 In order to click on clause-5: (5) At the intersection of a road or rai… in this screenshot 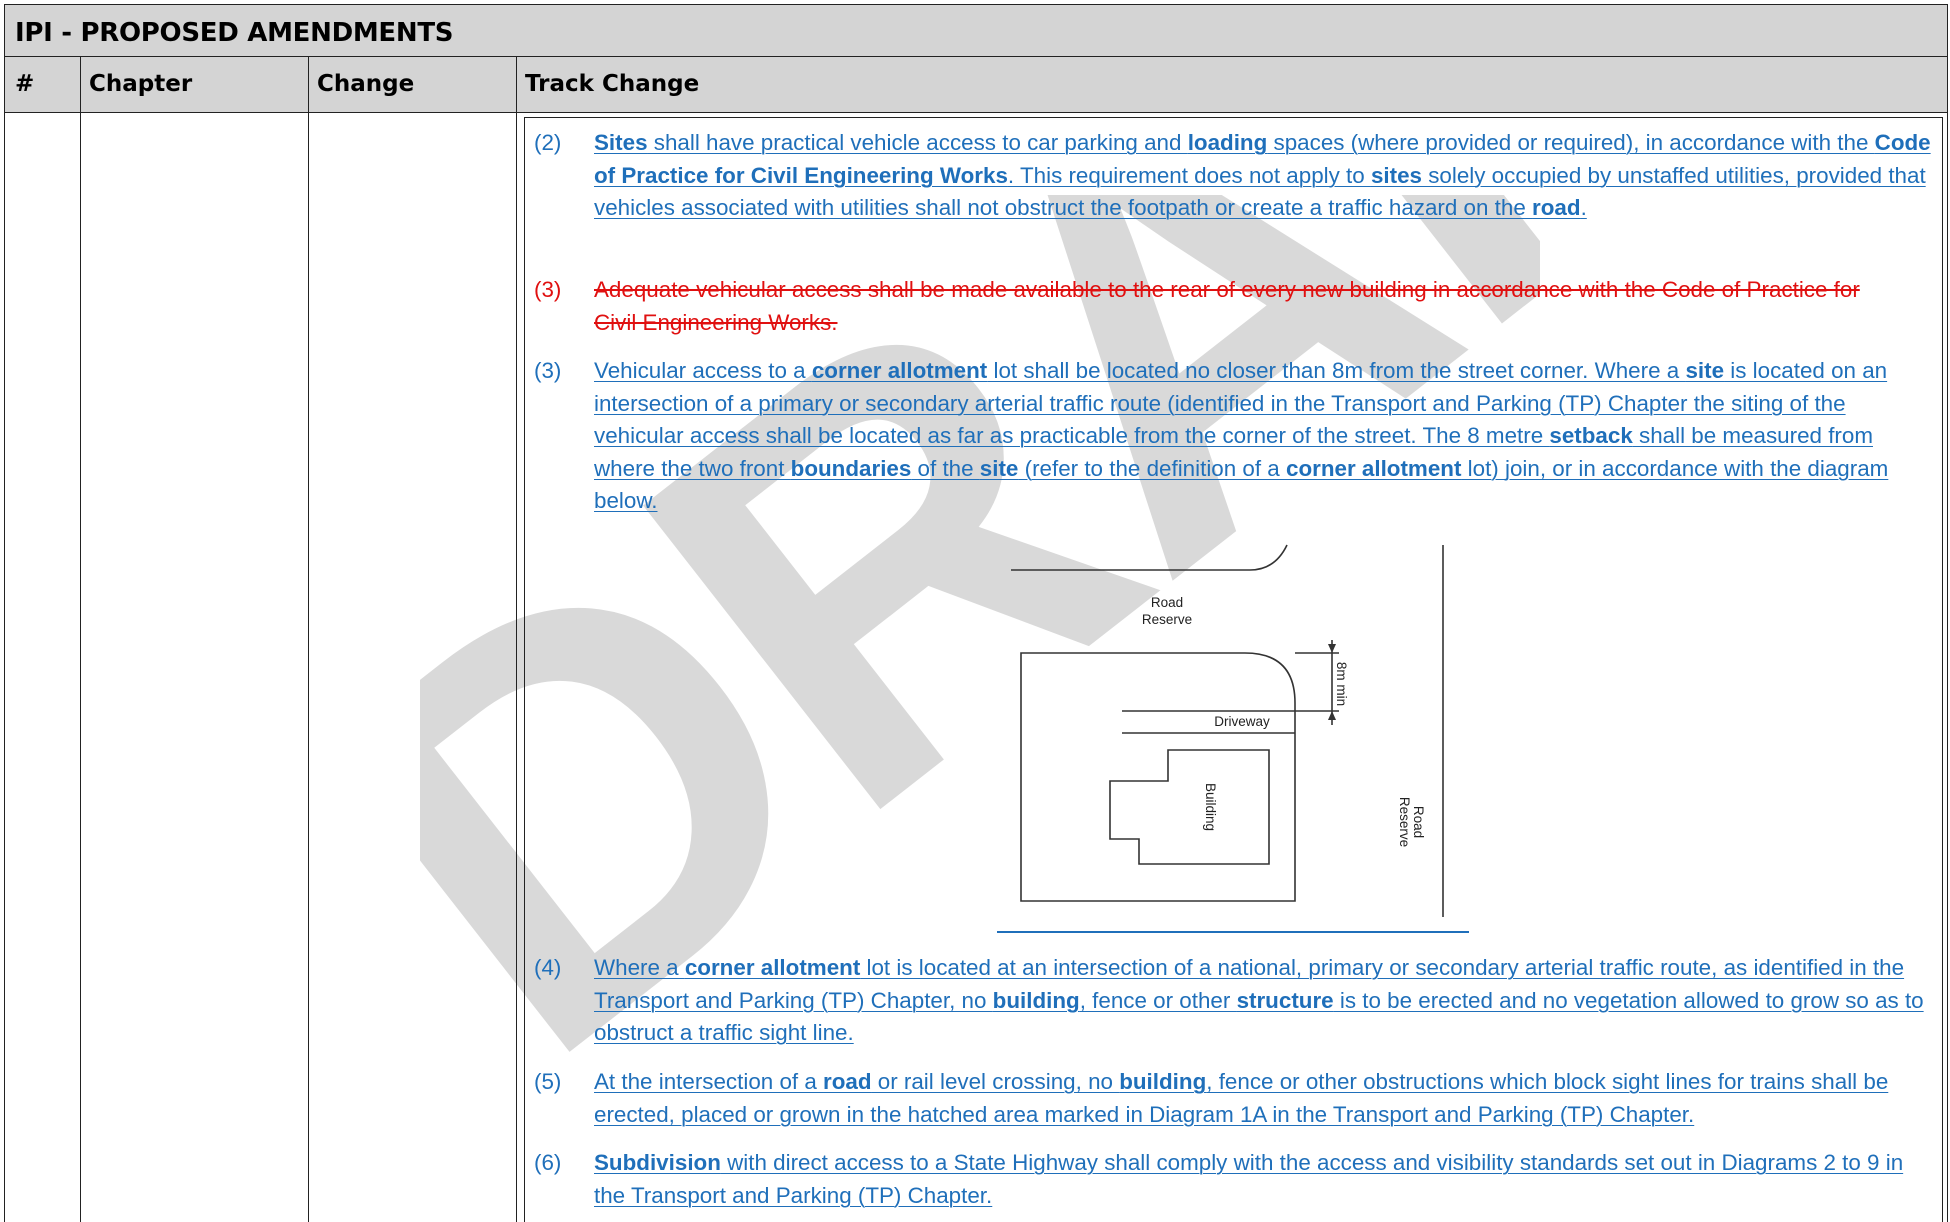, I will do `click(1234, 1098)`.